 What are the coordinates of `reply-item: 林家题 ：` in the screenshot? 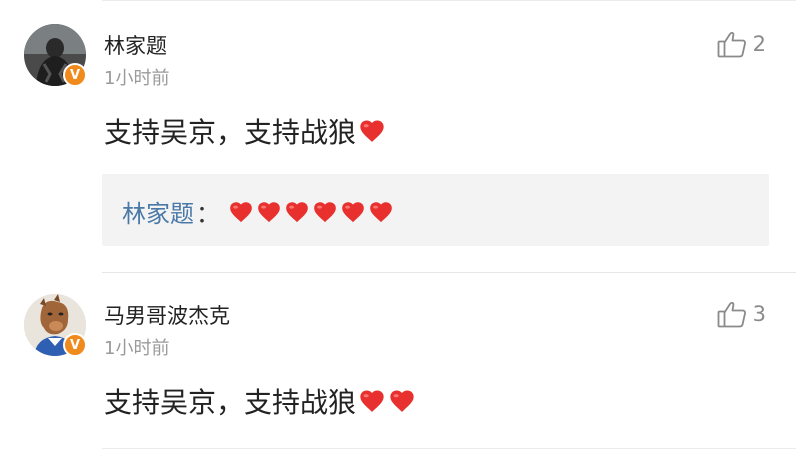 It's located at (258, 211).